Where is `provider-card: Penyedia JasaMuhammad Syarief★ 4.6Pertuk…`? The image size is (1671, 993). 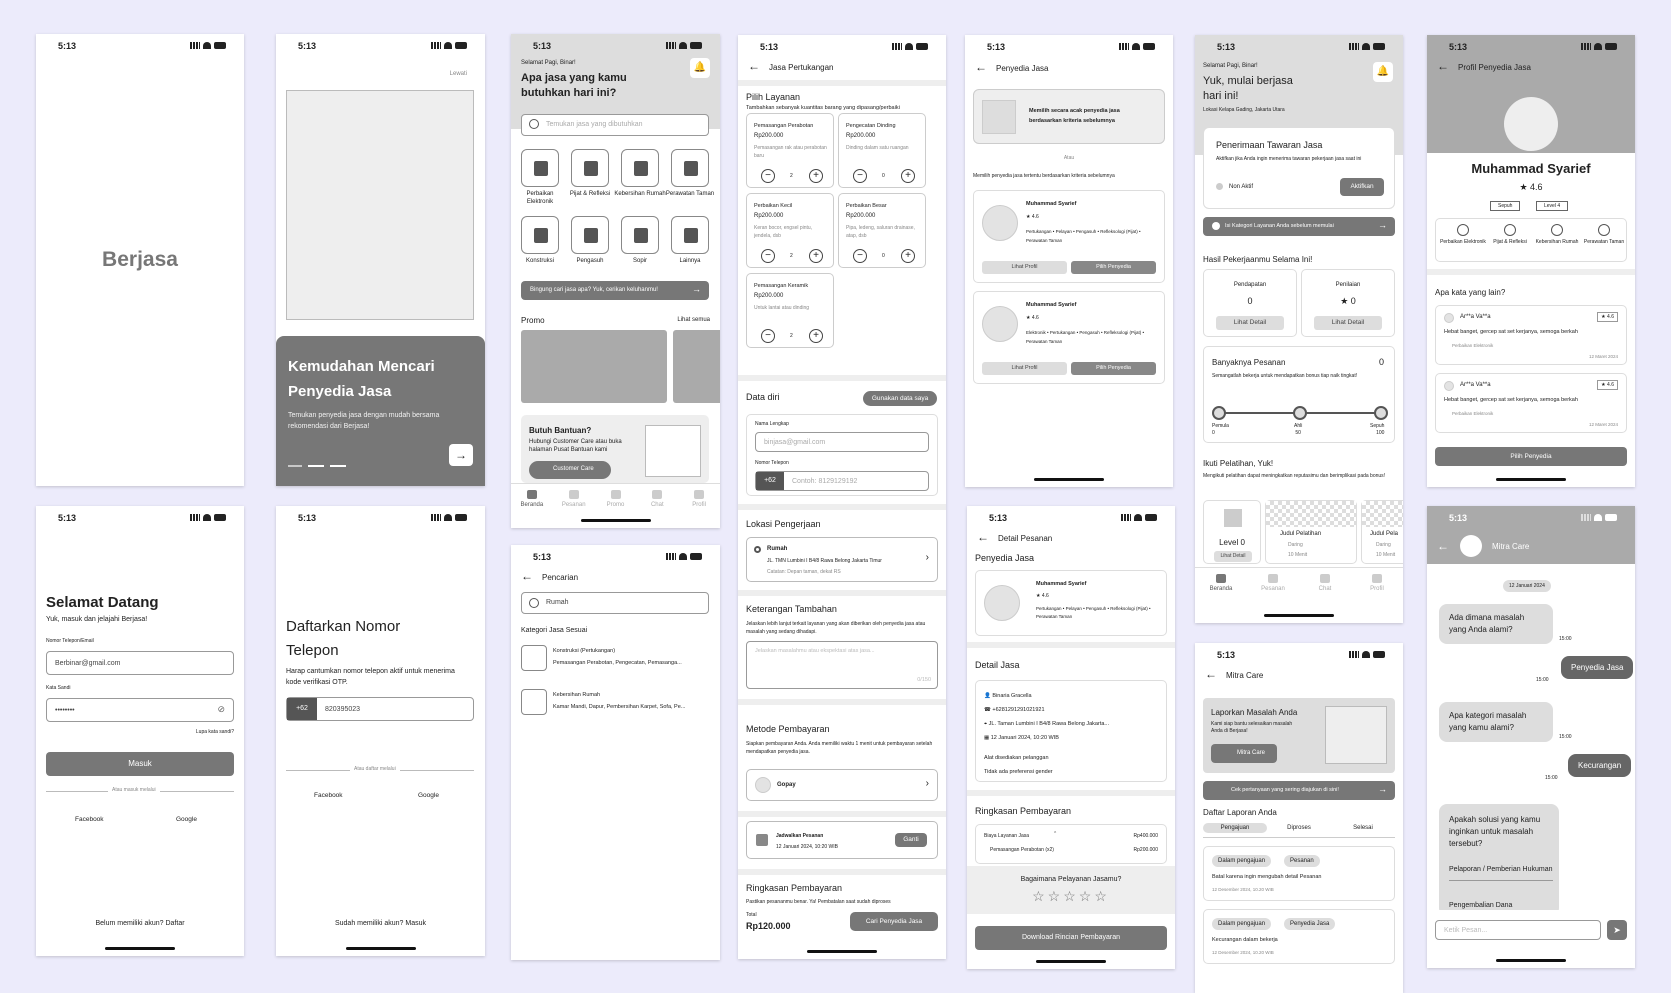
provider-card: Penyedia JasaMuhammad Syarief★ 4.6Pertuk… is located at coordinates (1071, 603).